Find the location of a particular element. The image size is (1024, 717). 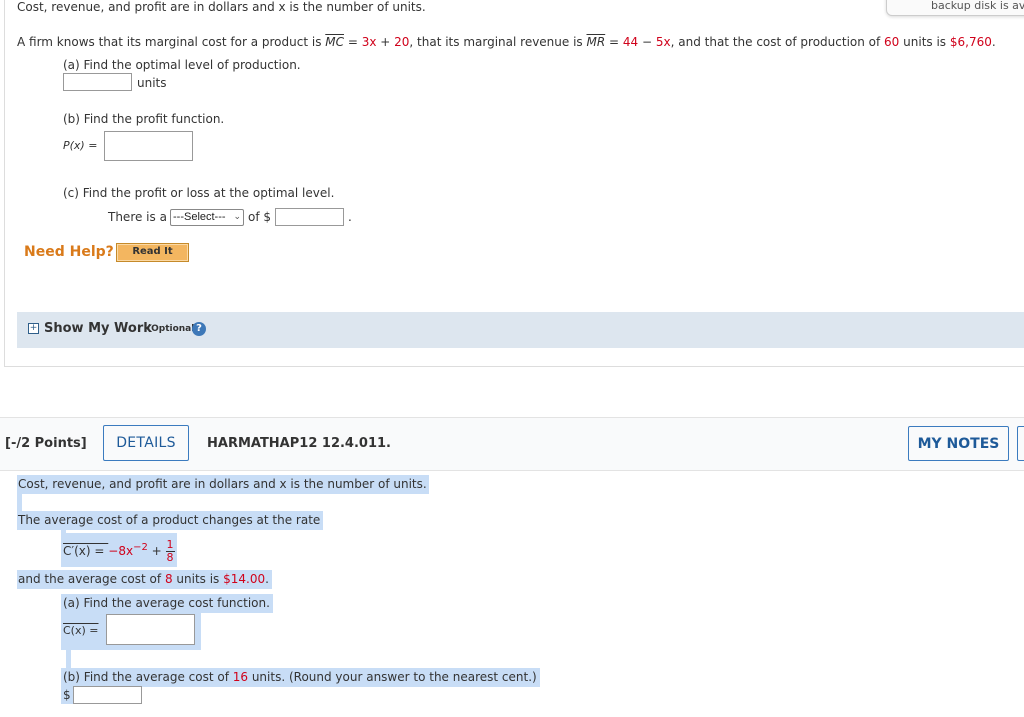

details-button: DETAILS is located at coordinates (146, 443).